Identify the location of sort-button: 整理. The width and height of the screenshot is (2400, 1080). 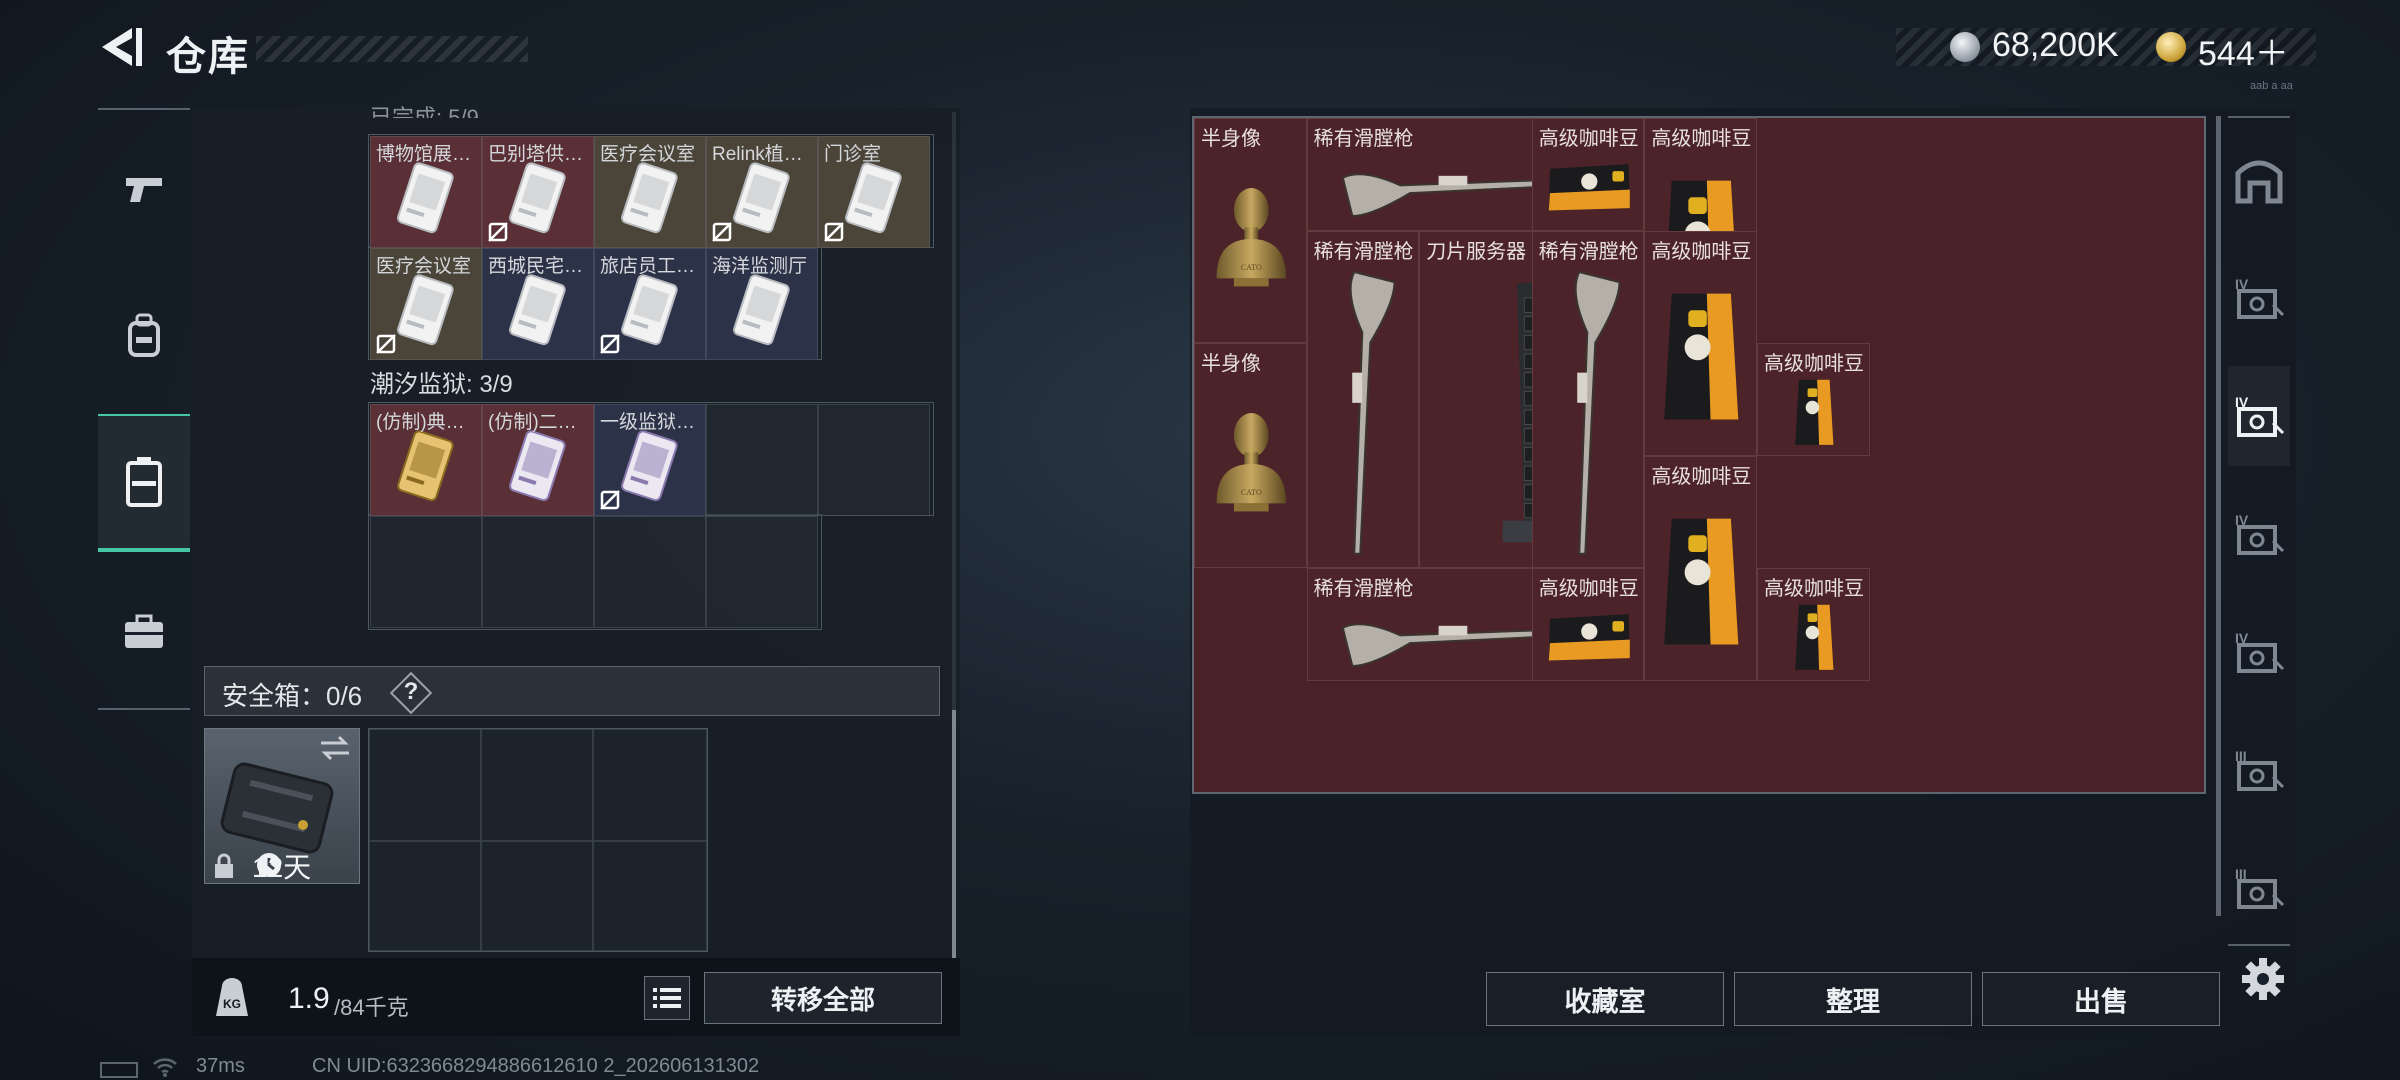
(1853, 999).